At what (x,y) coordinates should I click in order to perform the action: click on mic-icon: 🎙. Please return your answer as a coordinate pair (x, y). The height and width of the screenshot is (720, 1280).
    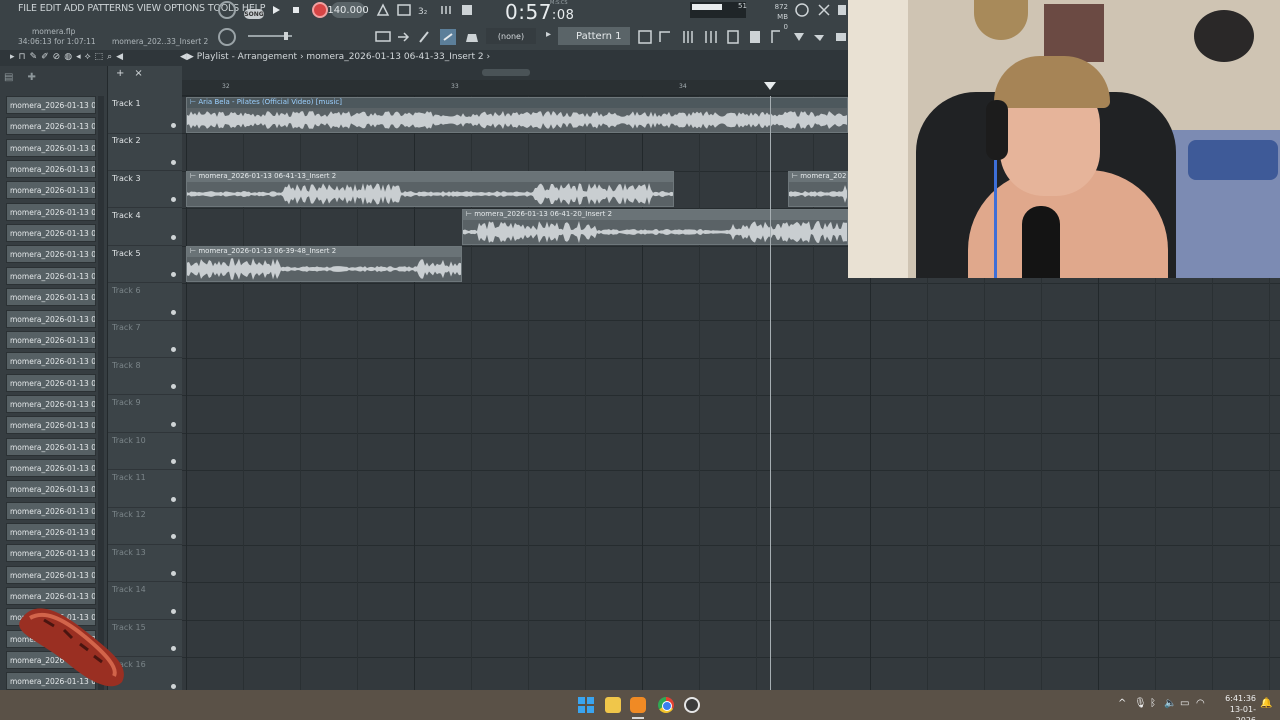
    Looking at the image, I should click on (1140, 703).